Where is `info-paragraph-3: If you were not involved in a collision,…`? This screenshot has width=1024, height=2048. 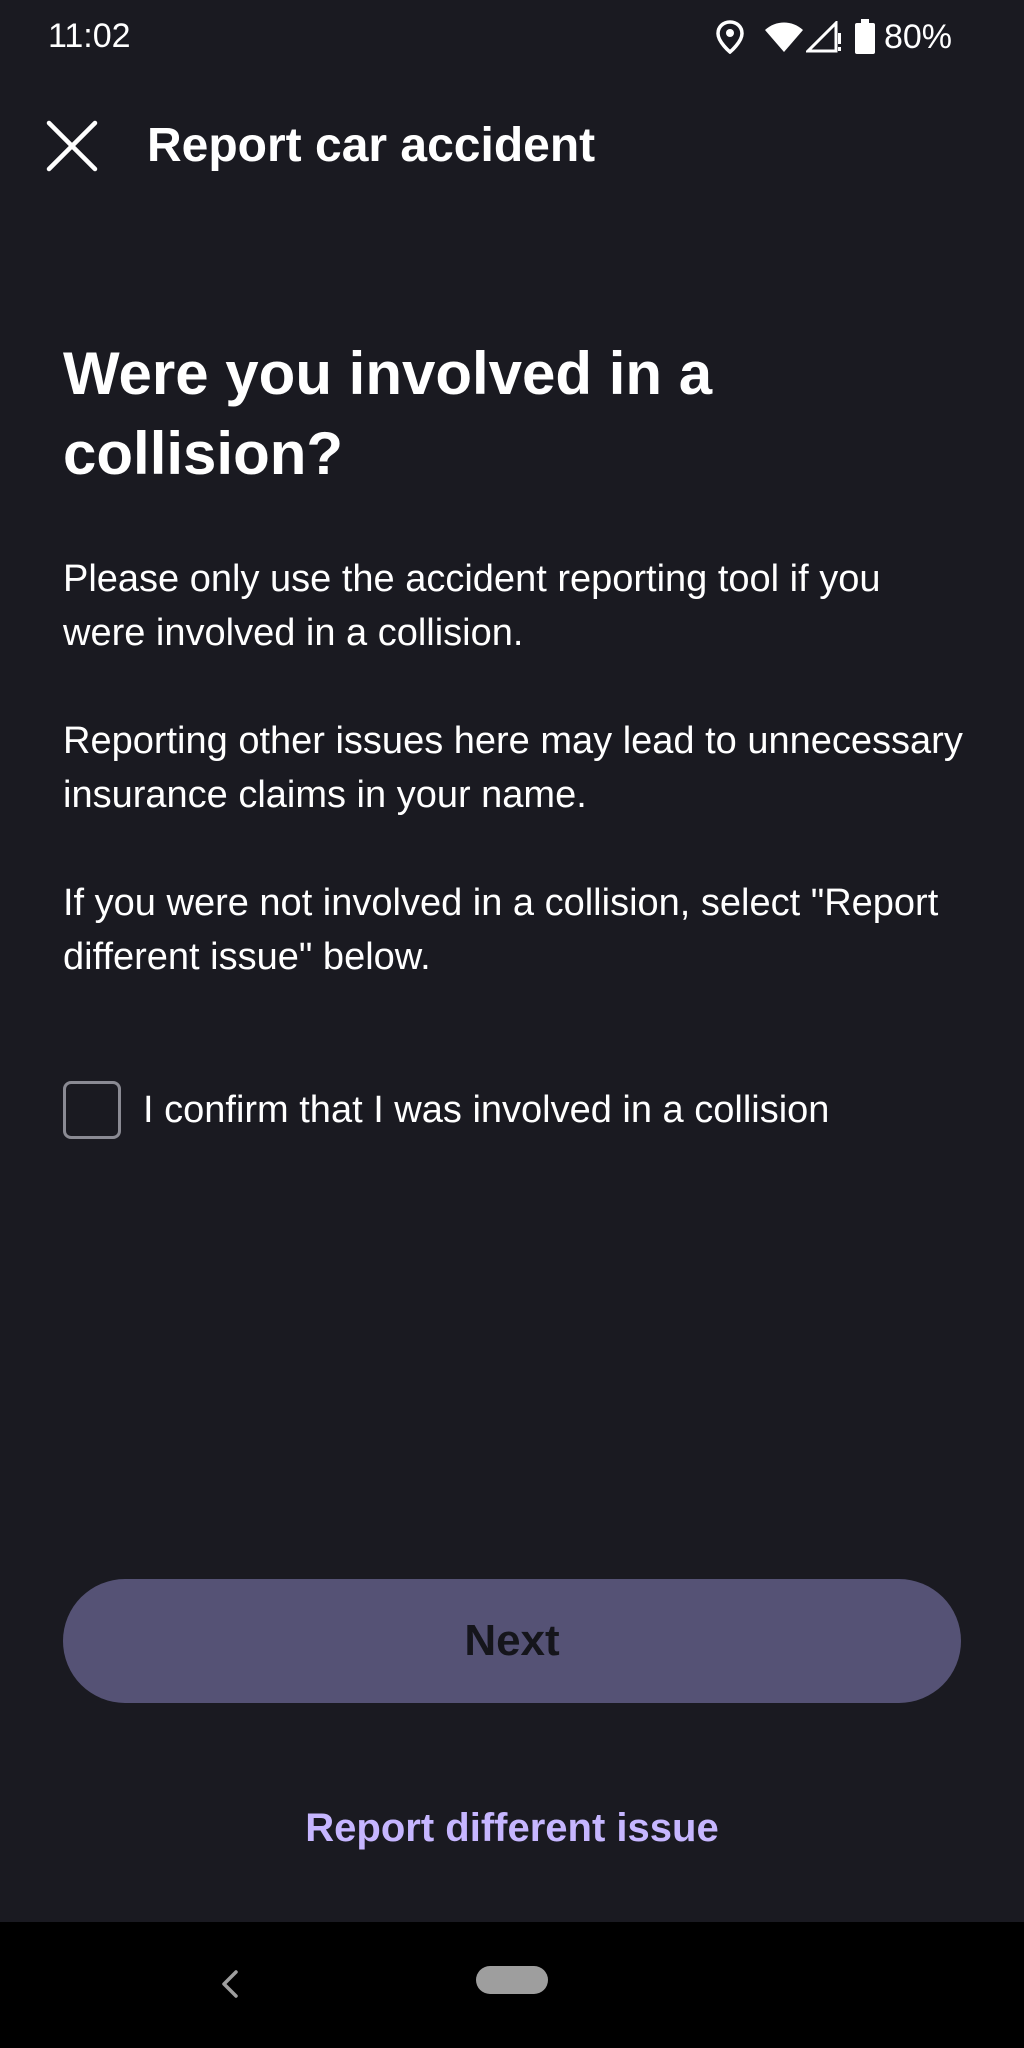 info-paragraph-3: If you were not involved in a collision,… is located at coordinates (501, 930).